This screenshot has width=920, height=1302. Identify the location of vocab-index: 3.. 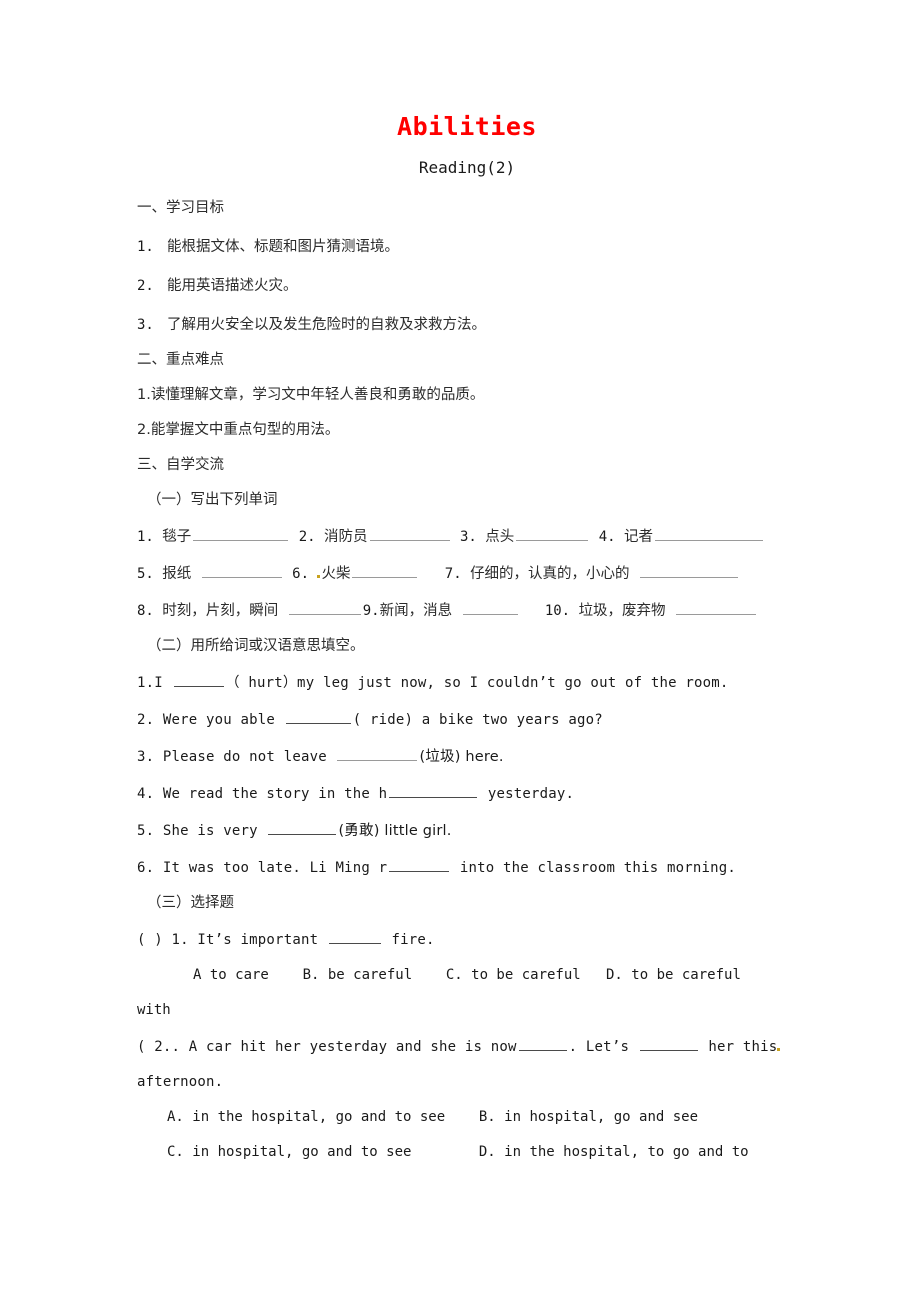
(468, 537).